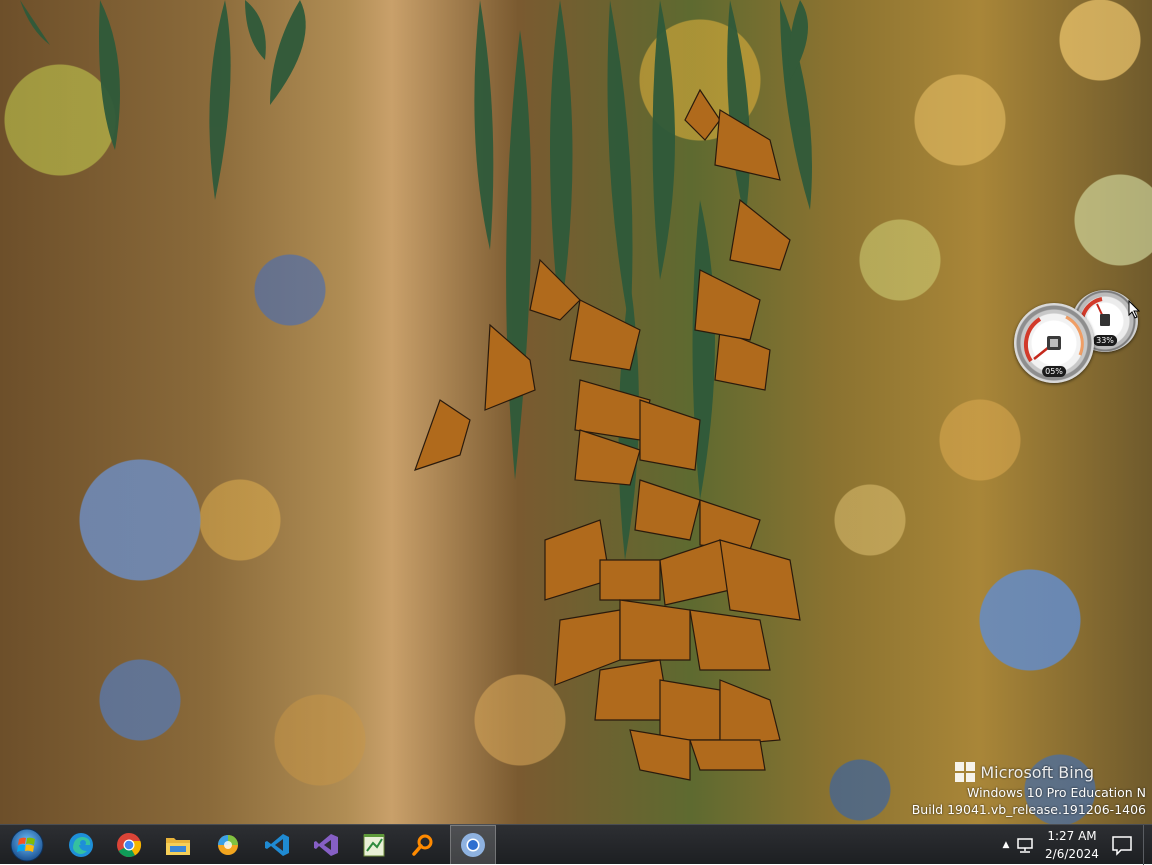 The image size is (1152, 865). I want to click on show-desktop-button, so click(1147, 845).